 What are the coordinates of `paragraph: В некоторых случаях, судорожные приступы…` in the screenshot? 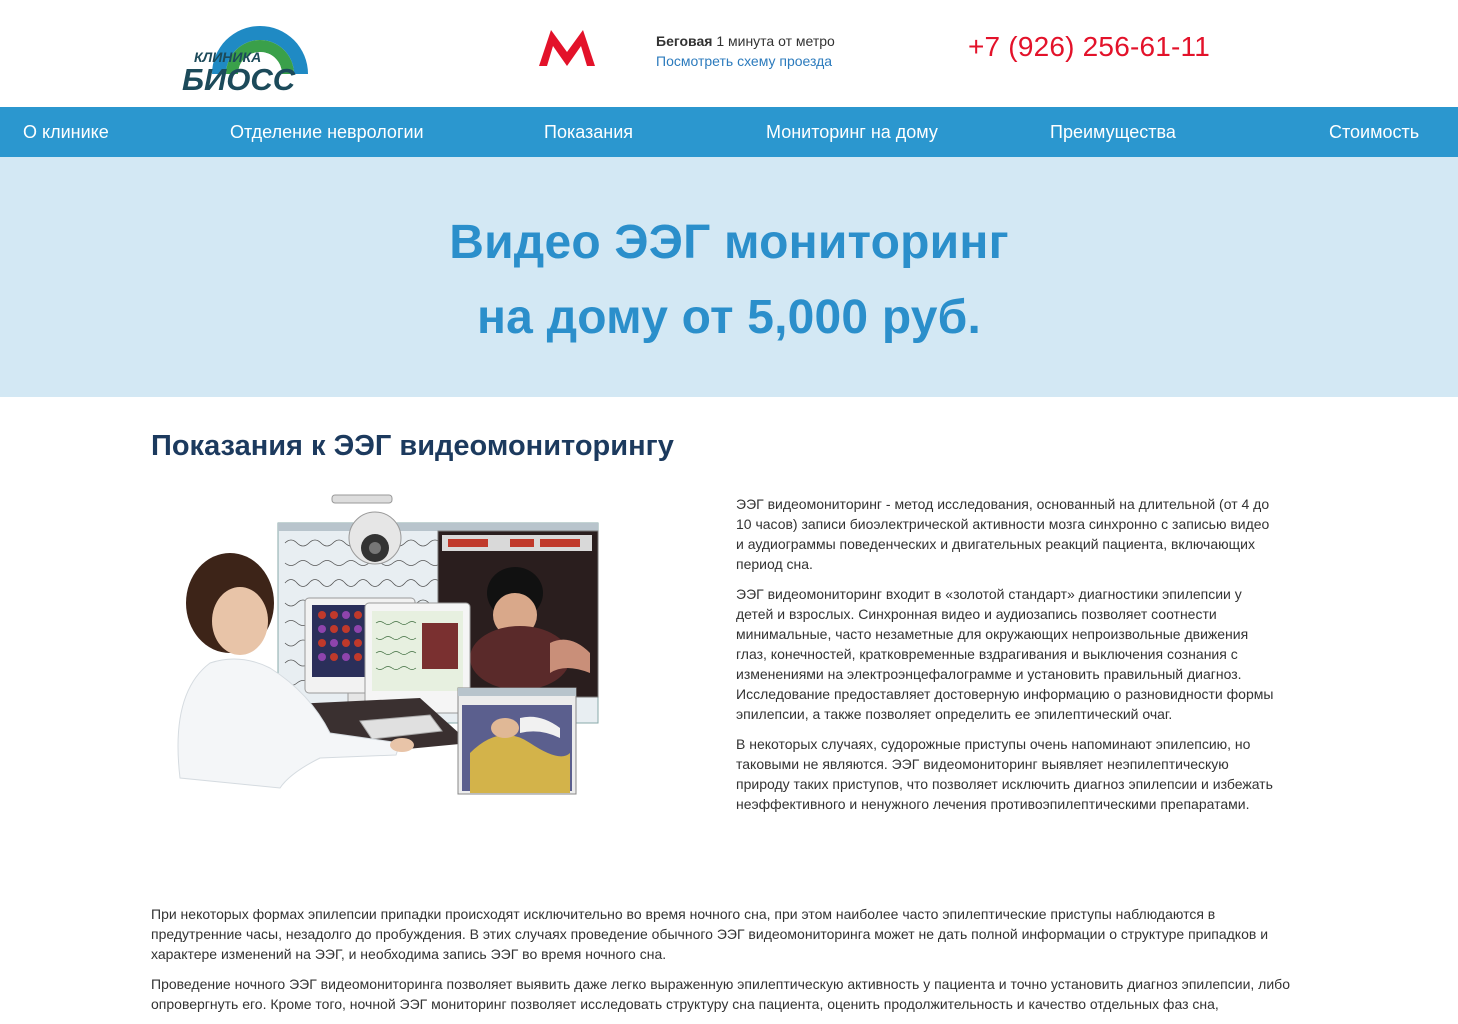 It's located at (1004, 774).